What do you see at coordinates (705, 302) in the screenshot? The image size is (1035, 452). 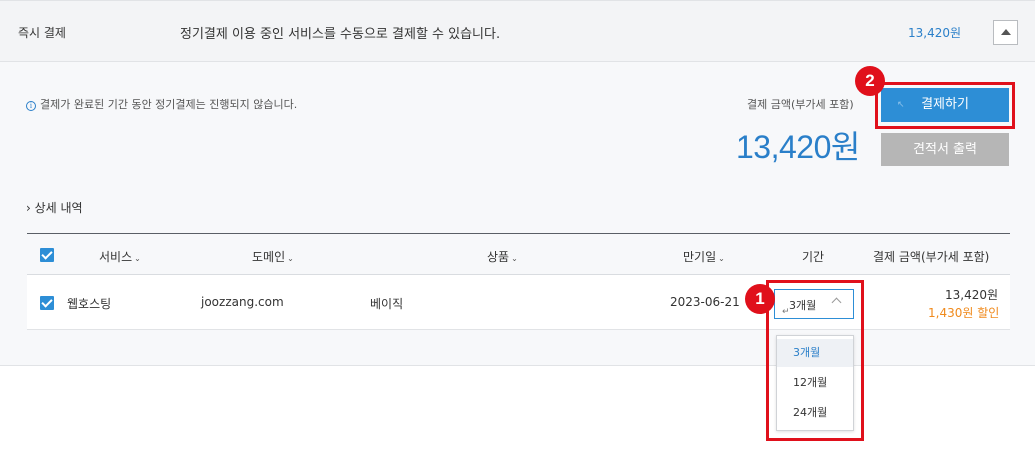 I see `row-expiry: 2023-06-21` at bounding box center [705, 302].